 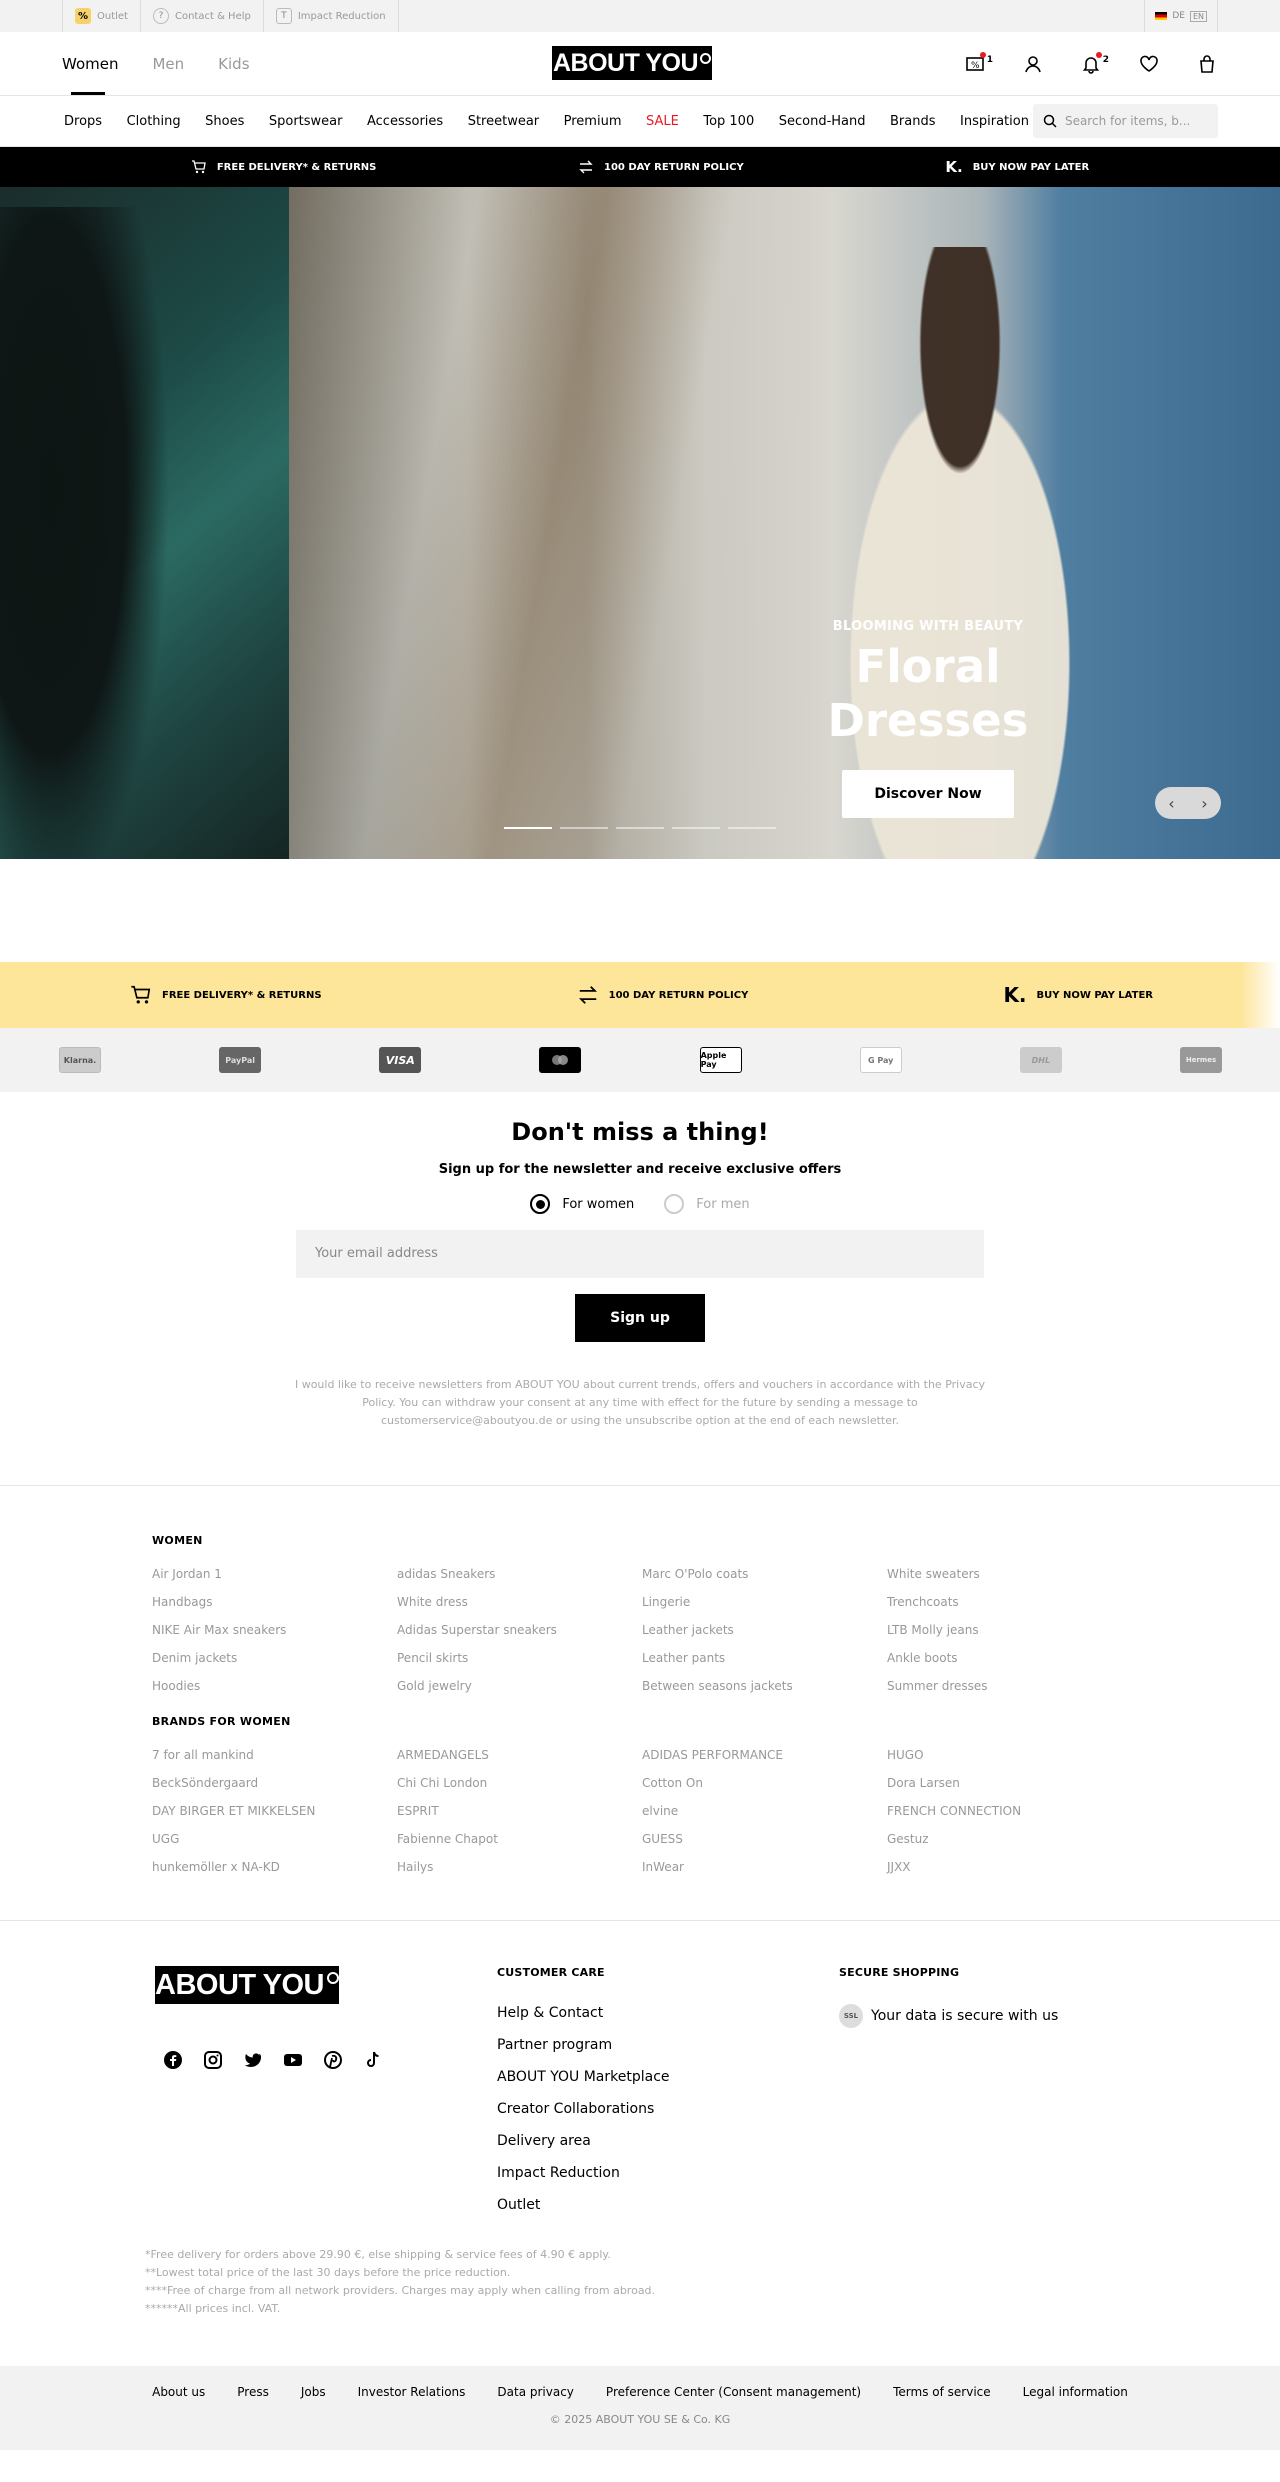 I want to click on secure-shopping-item: SSL Your data is secure with us, so click(x=948, y=2016).